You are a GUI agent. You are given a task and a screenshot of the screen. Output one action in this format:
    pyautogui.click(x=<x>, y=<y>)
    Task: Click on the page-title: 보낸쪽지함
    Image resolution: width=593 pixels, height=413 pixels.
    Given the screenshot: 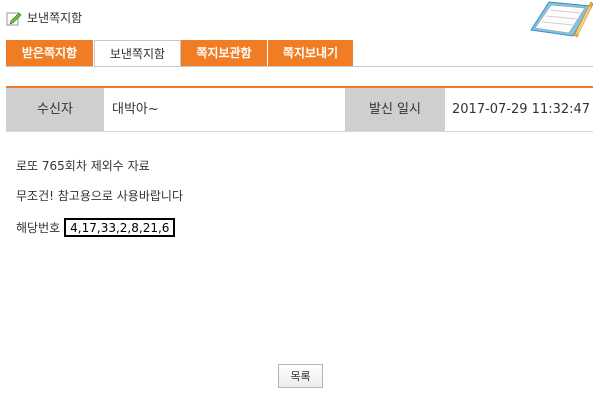 What is the action you would take?
    pyautogui.click(x=55, y=18)
    